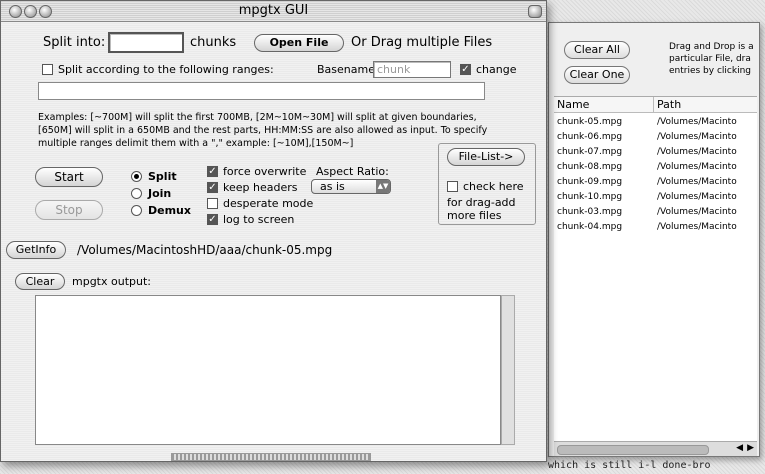 The width and height of the screenshot is (765, 474). What do you see at coordinates (166, 69) in the screenshot?
I see `split-ranges-label: Split according to the following ranges:` at bounding box center [166, 69].